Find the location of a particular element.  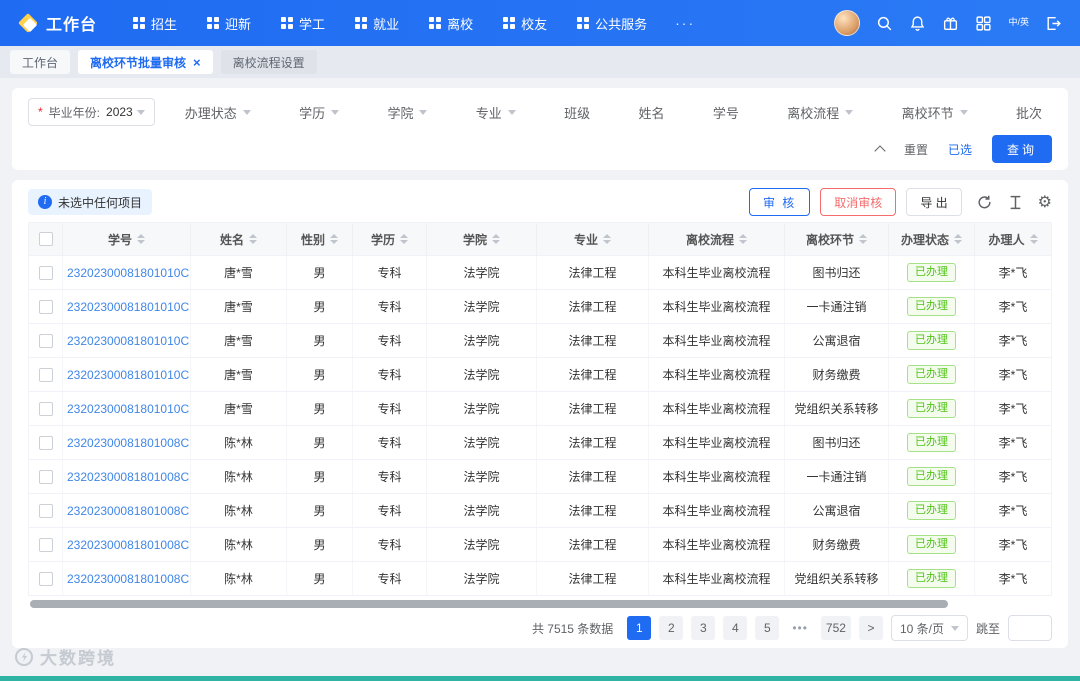

filter-field: 批次 is located at coordinates (1029, 112).